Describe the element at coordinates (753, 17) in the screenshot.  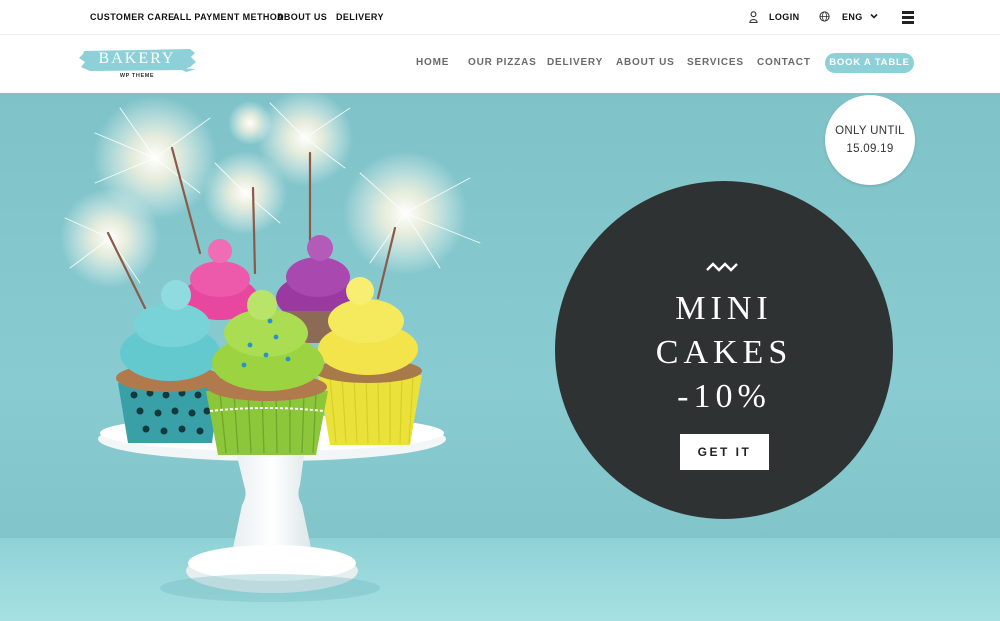
I see `user-icon` at that location.